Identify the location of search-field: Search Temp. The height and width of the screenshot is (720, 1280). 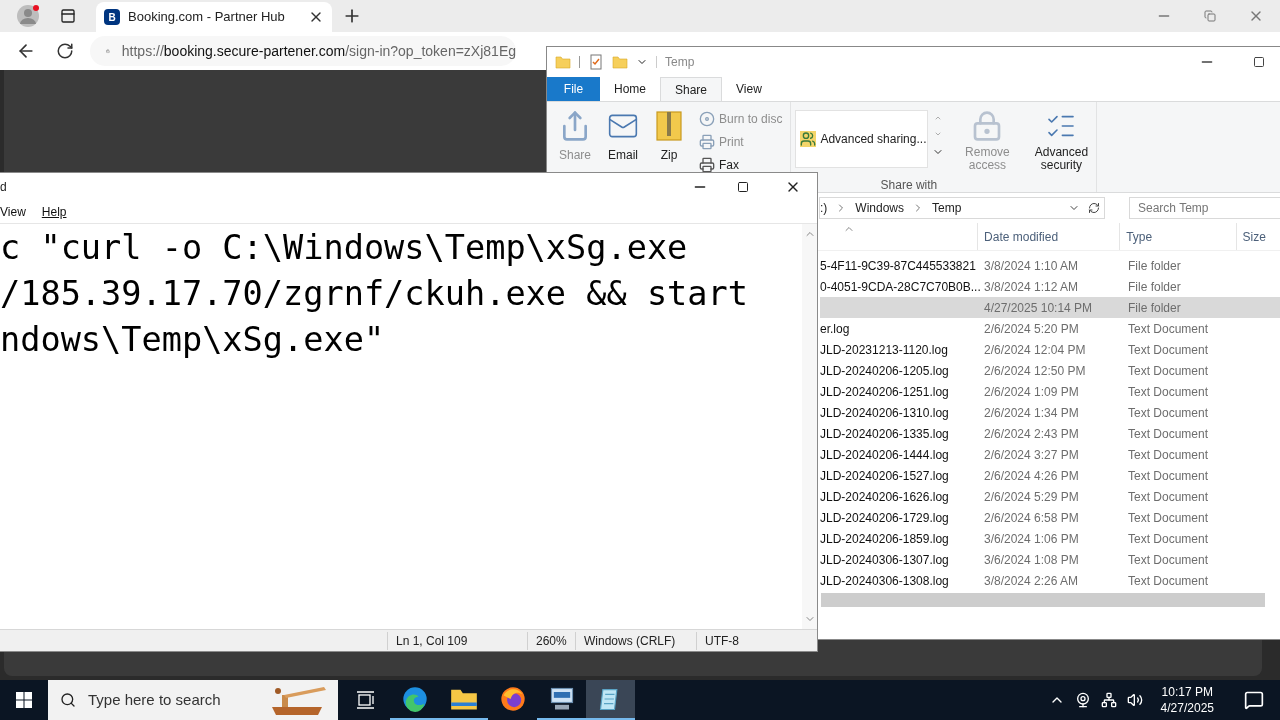
(1204, 208).